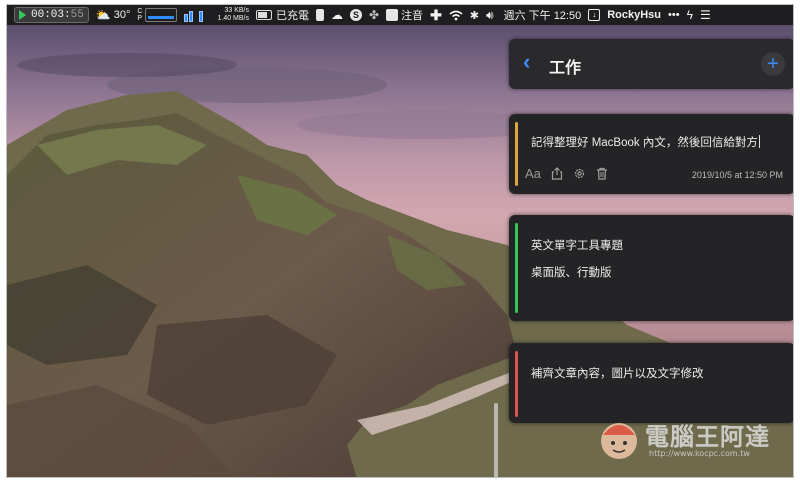 The height and width of the screenshot is (484, 800). I want to click on datetime: 週六 下午 12:50, so click(542, 16).